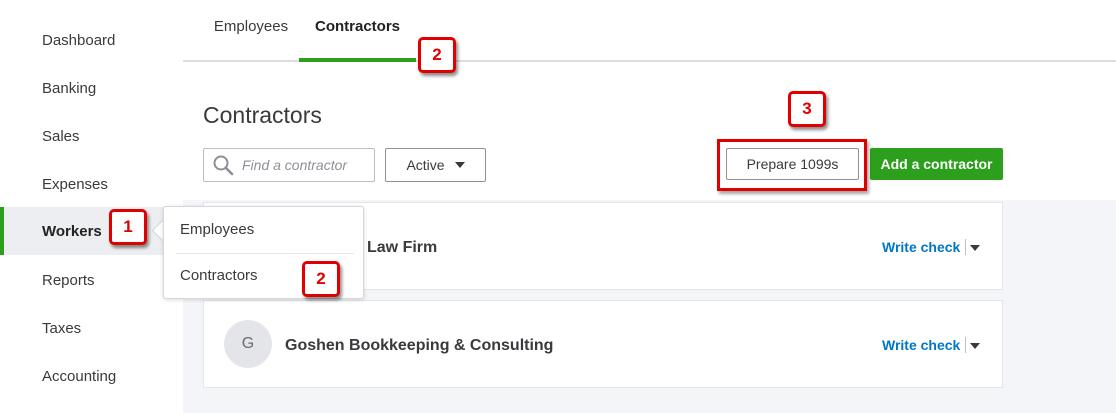 The width and height of the screenshot is (1116, 413). What do you see at coordinates (91, 328) in the screenshot?
I see `sidebar-item-taxes: Taxes` at bounding box center [91, 328].